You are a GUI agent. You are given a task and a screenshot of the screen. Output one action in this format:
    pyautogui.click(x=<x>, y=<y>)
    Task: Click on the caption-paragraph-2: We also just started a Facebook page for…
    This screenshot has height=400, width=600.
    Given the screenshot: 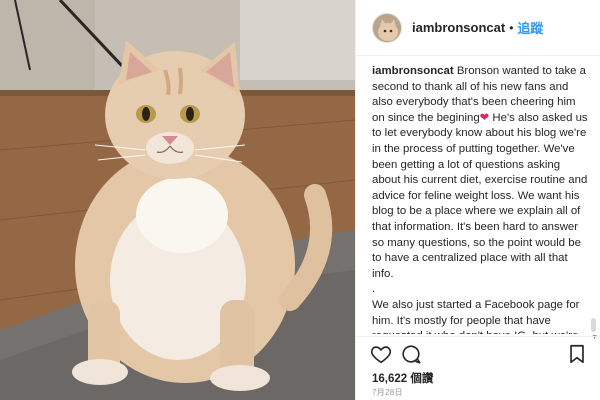 What is the action you would take?
    pyautogui.click(x=476, y=316)
    